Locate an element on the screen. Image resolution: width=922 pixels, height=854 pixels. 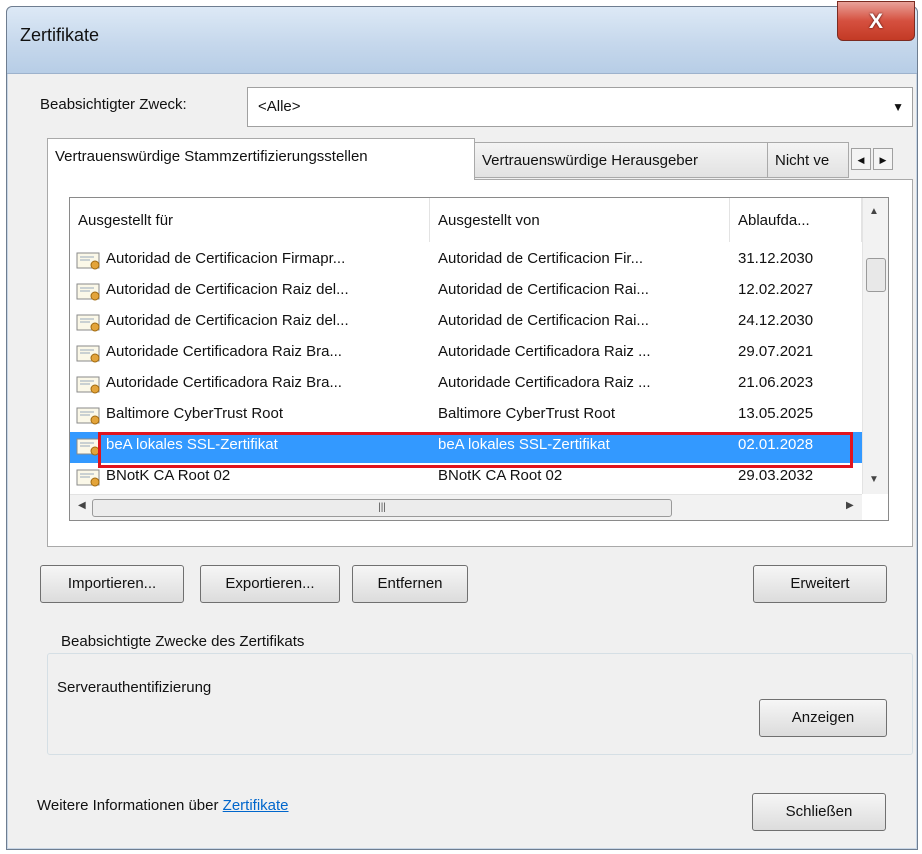
cell-issued-to: beA lokales SSL-Zertifikat is located at coordinates (192, 444).